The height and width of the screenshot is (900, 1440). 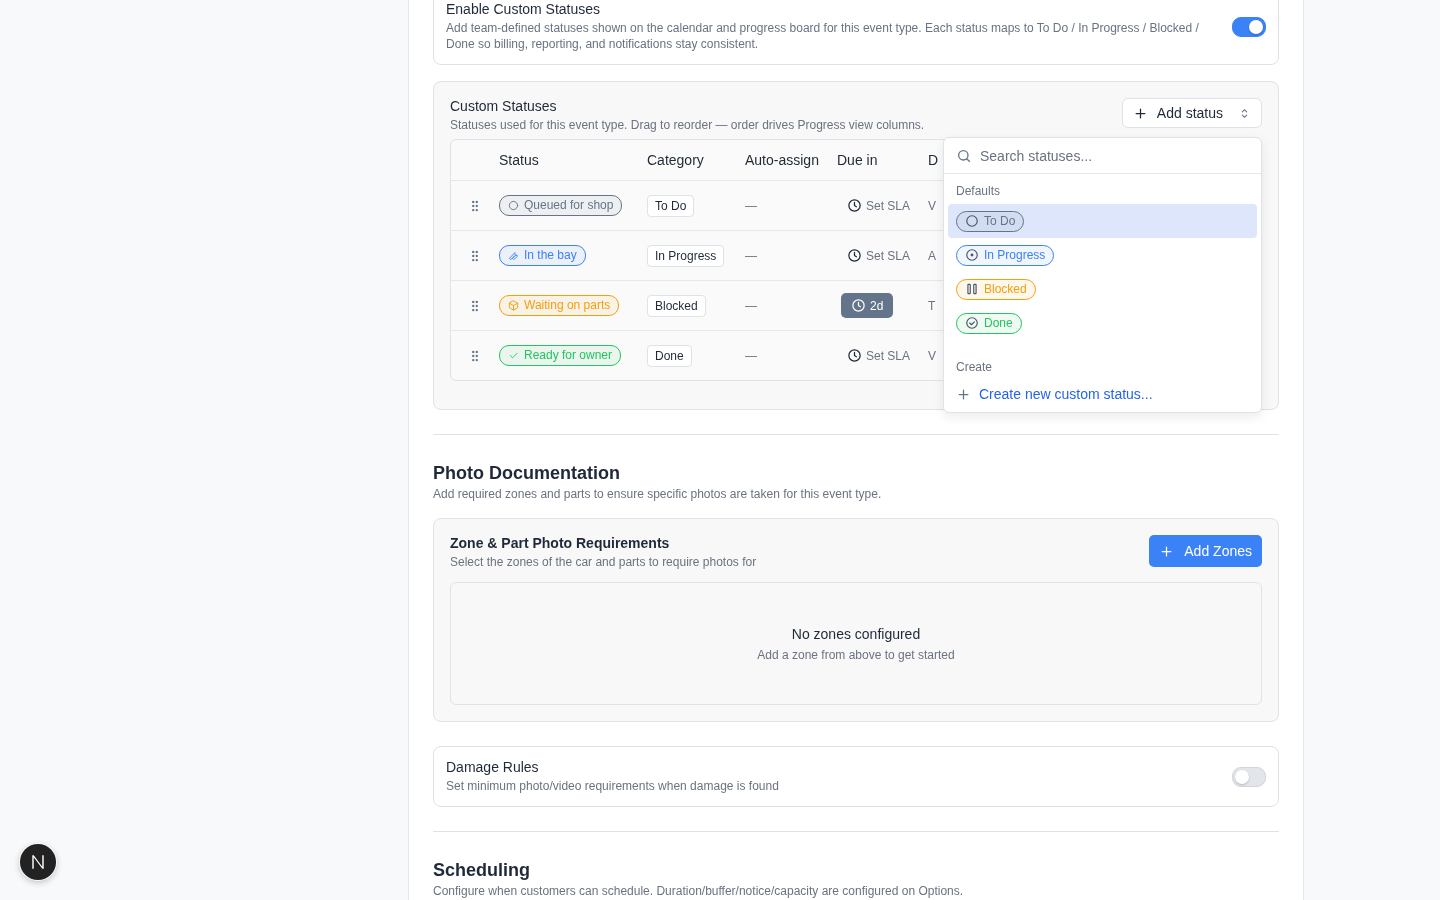 I want to click on column-header: D, so click(x=934, y=160).